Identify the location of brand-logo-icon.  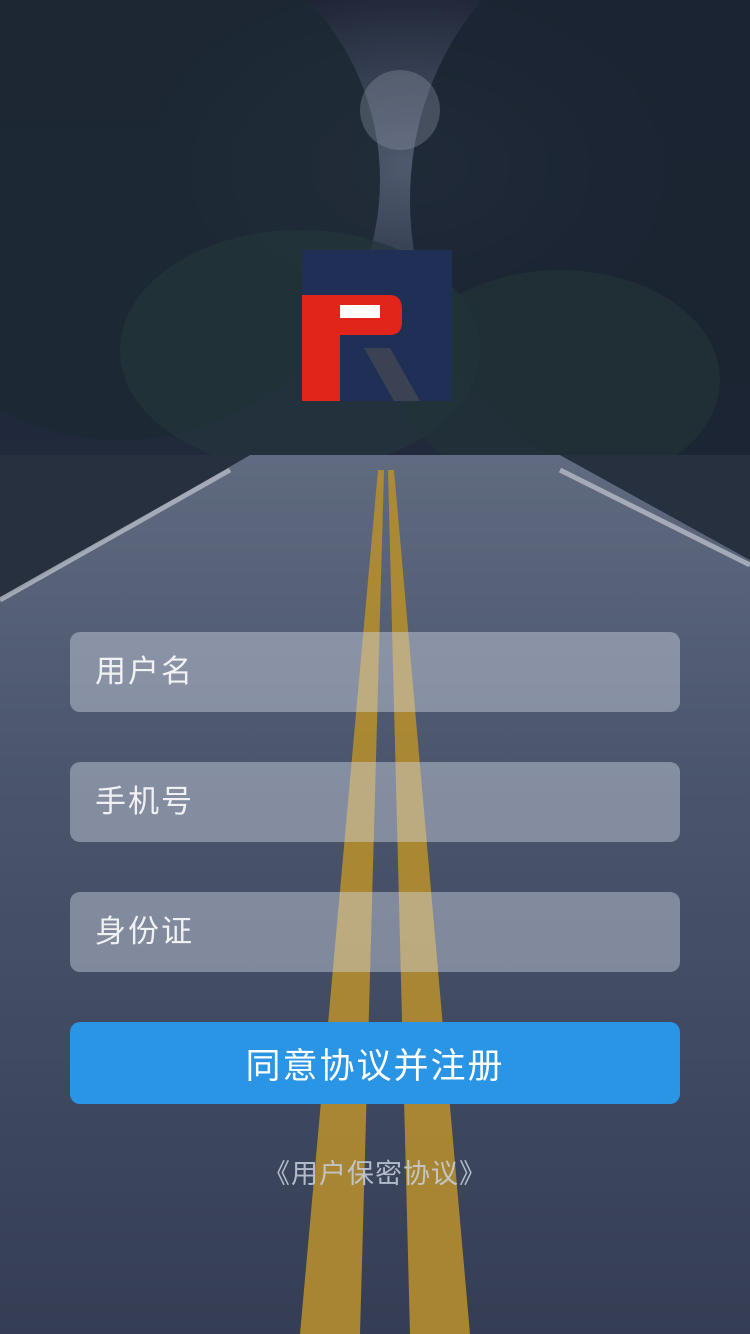
(377, 325).